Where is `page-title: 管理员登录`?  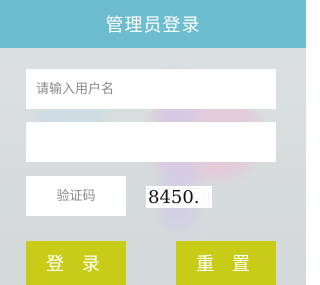 page-title: 管理员登录 is located at coordinates (153, 25).